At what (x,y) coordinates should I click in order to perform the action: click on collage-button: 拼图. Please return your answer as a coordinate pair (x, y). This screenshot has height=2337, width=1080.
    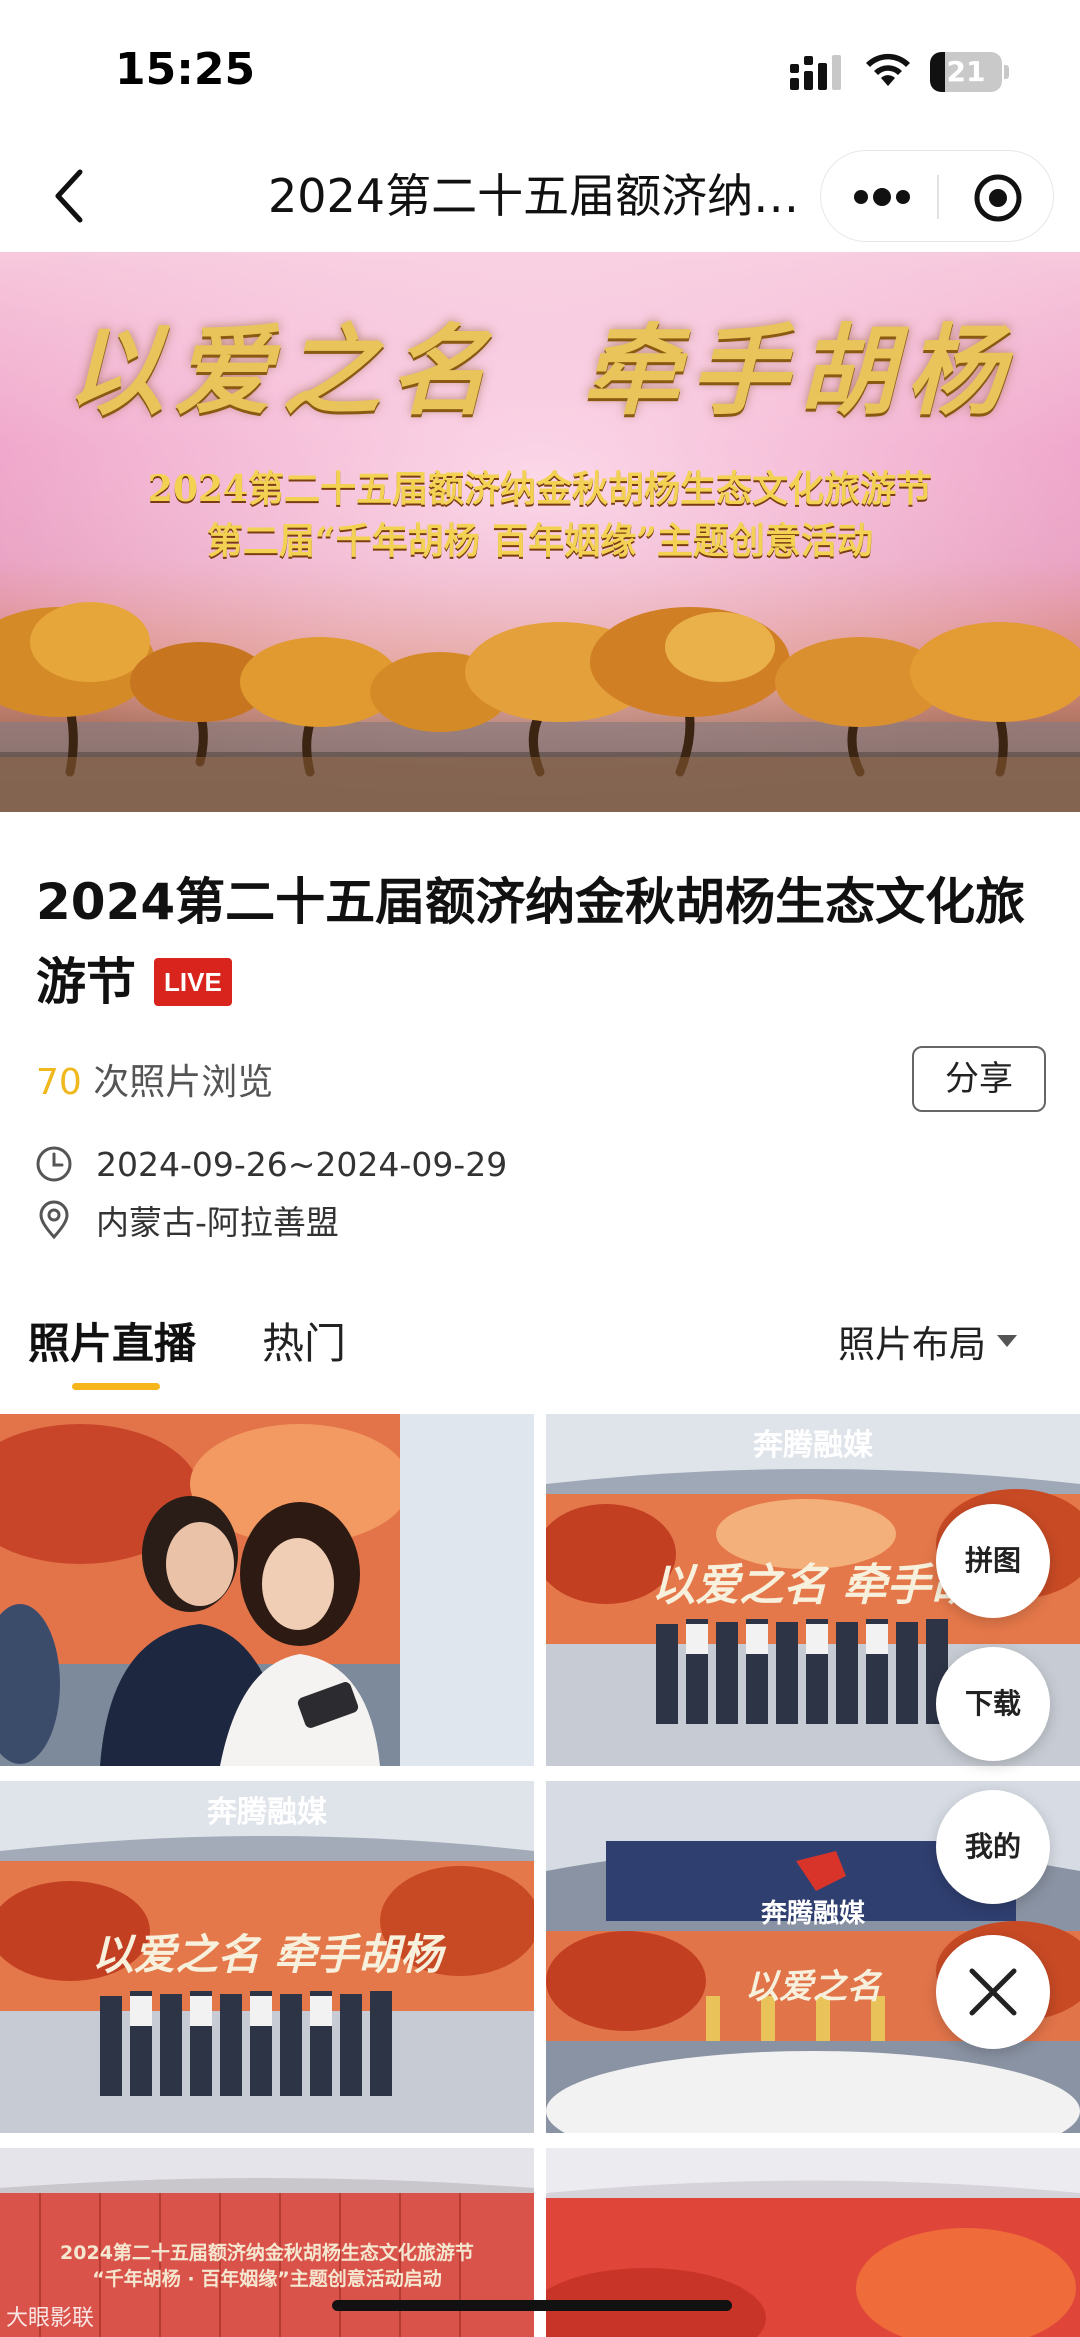
    Looking at the image, I should click on (993, 1561).